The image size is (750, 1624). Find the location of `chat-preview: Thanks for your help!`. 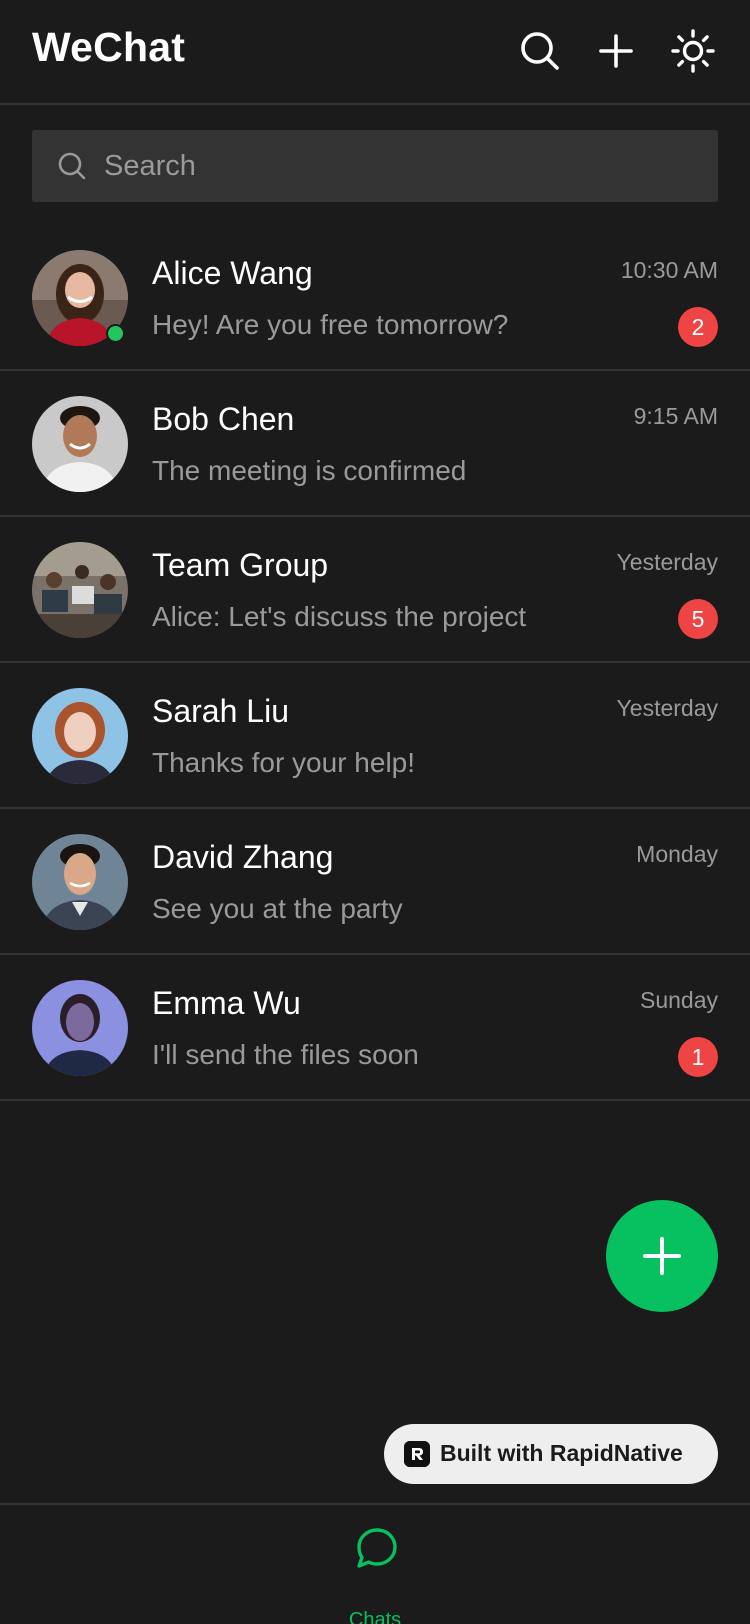

chat-preview: Thanks for your help! is located at coordinates (284, 762).